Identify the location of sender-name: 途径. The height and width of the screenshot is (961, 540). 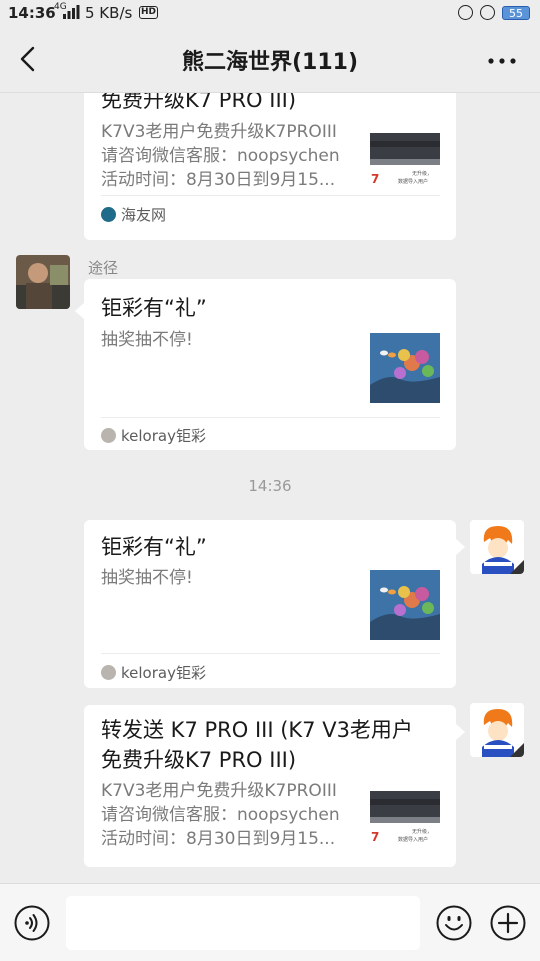
(103, 268).